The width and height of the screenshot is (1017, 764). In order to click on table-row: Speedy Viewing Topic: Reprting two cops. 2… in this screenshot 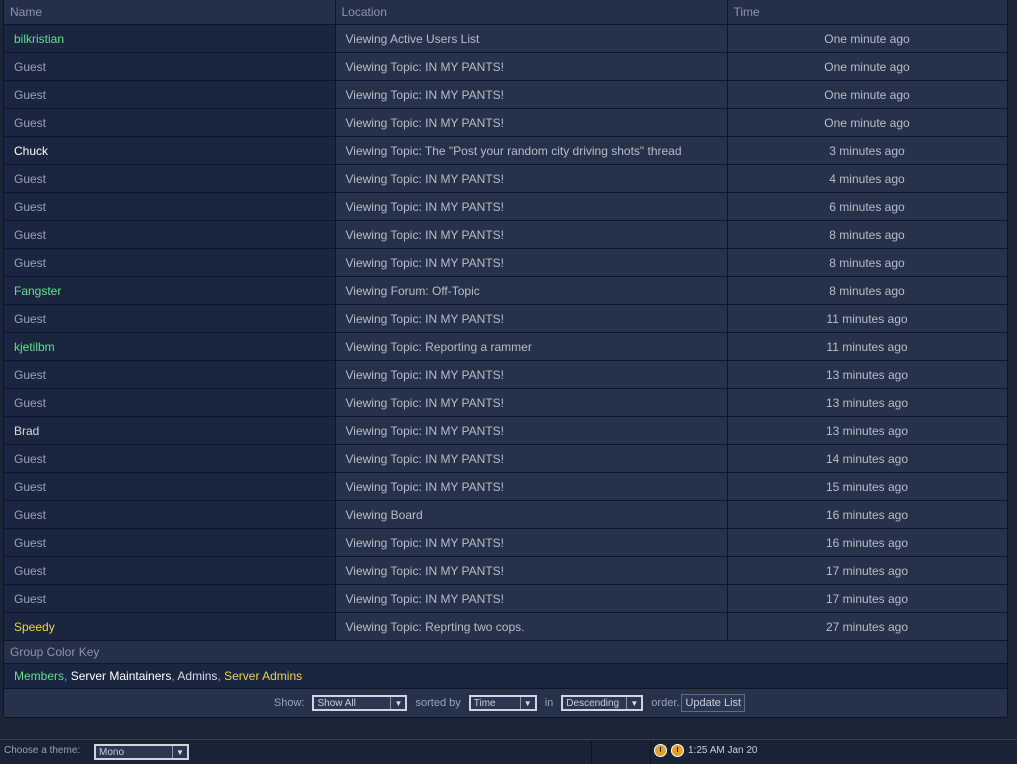, I will do `click(506, 626)`.